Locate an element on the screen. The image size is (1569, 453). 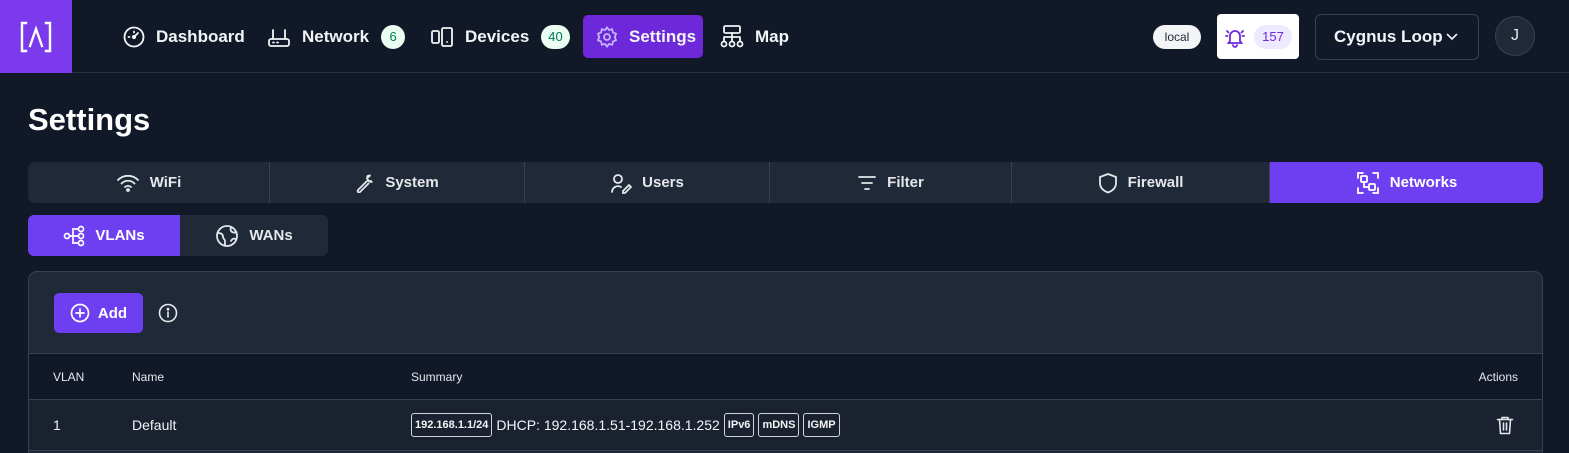
column-summary: Summary is located at coordinates (436, 377).